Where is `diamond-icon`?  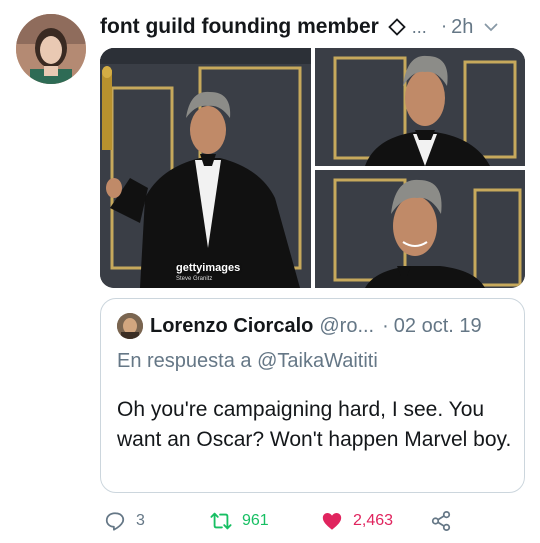
diamond-icon is located at coordinates (397, 27).